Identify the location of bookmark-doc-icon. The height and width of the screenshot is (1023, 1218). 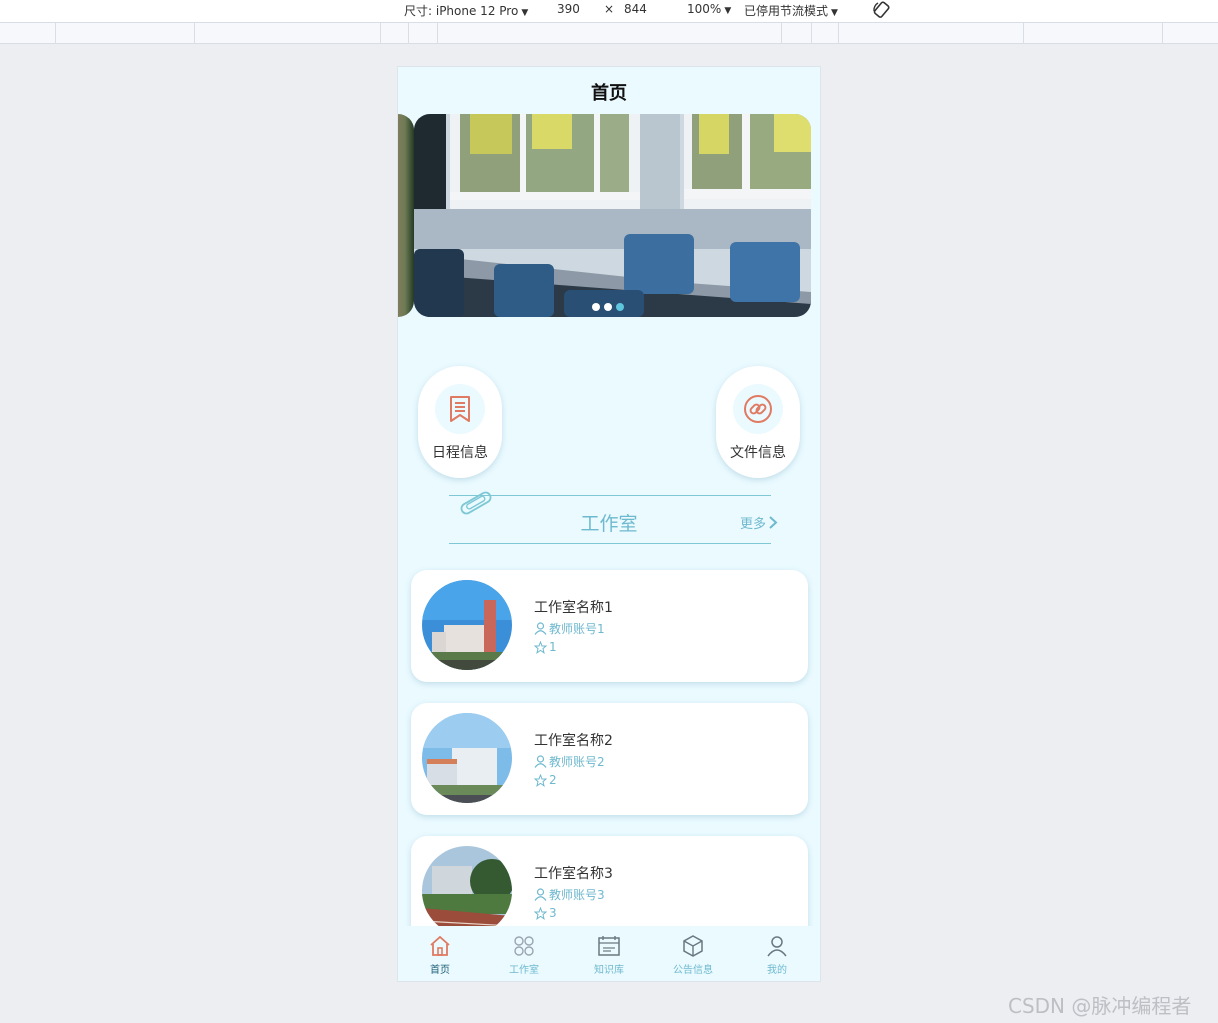
(460, 409).